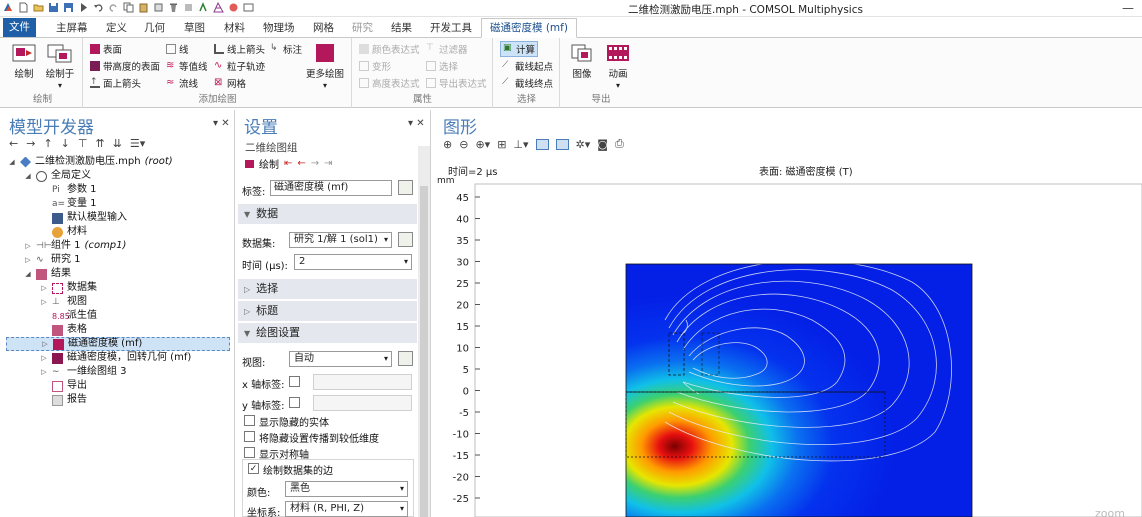  I want to click on paste-icon, so click(143, 7).